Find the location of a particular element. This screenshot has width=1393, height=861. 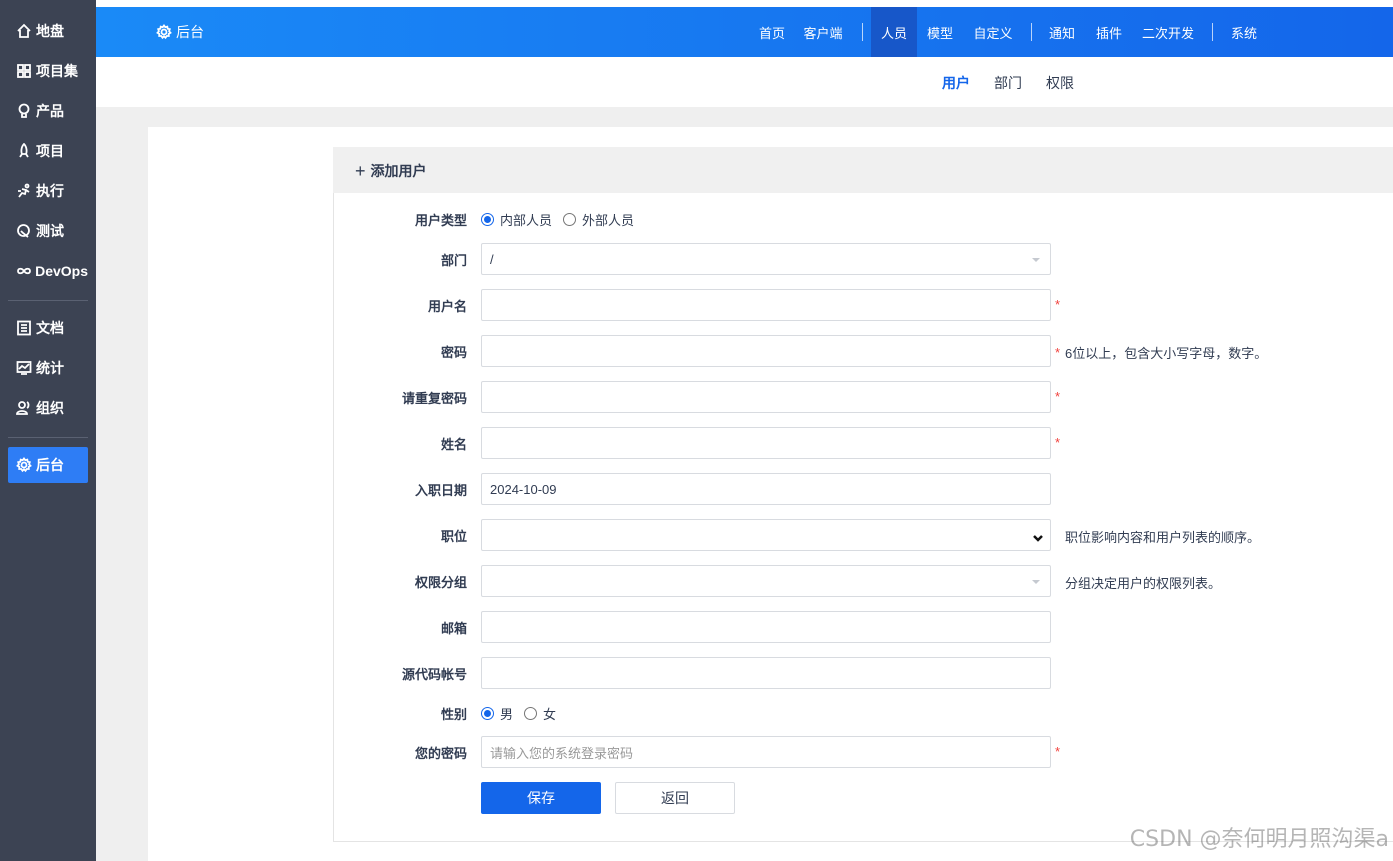

sidebar-item-label: DevOps is located at coordinates (61, 271).